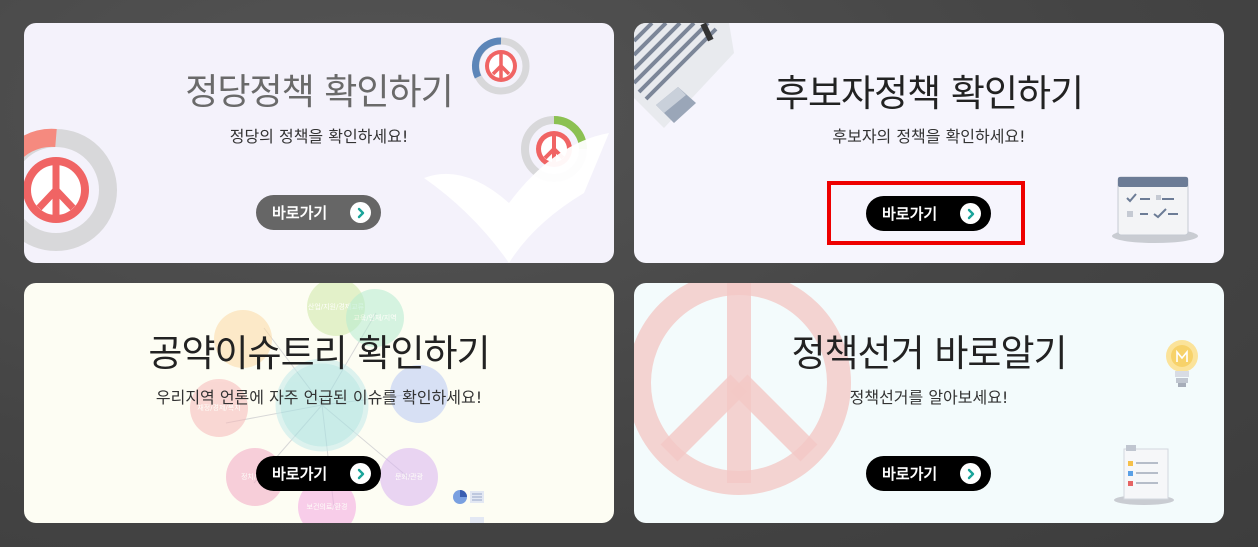 This screenshot has height=547, width=1258. Describe the element at coordinates (929, 93) in the screenshot. I see `card-title: 후보자정책 확인하기` at that location.